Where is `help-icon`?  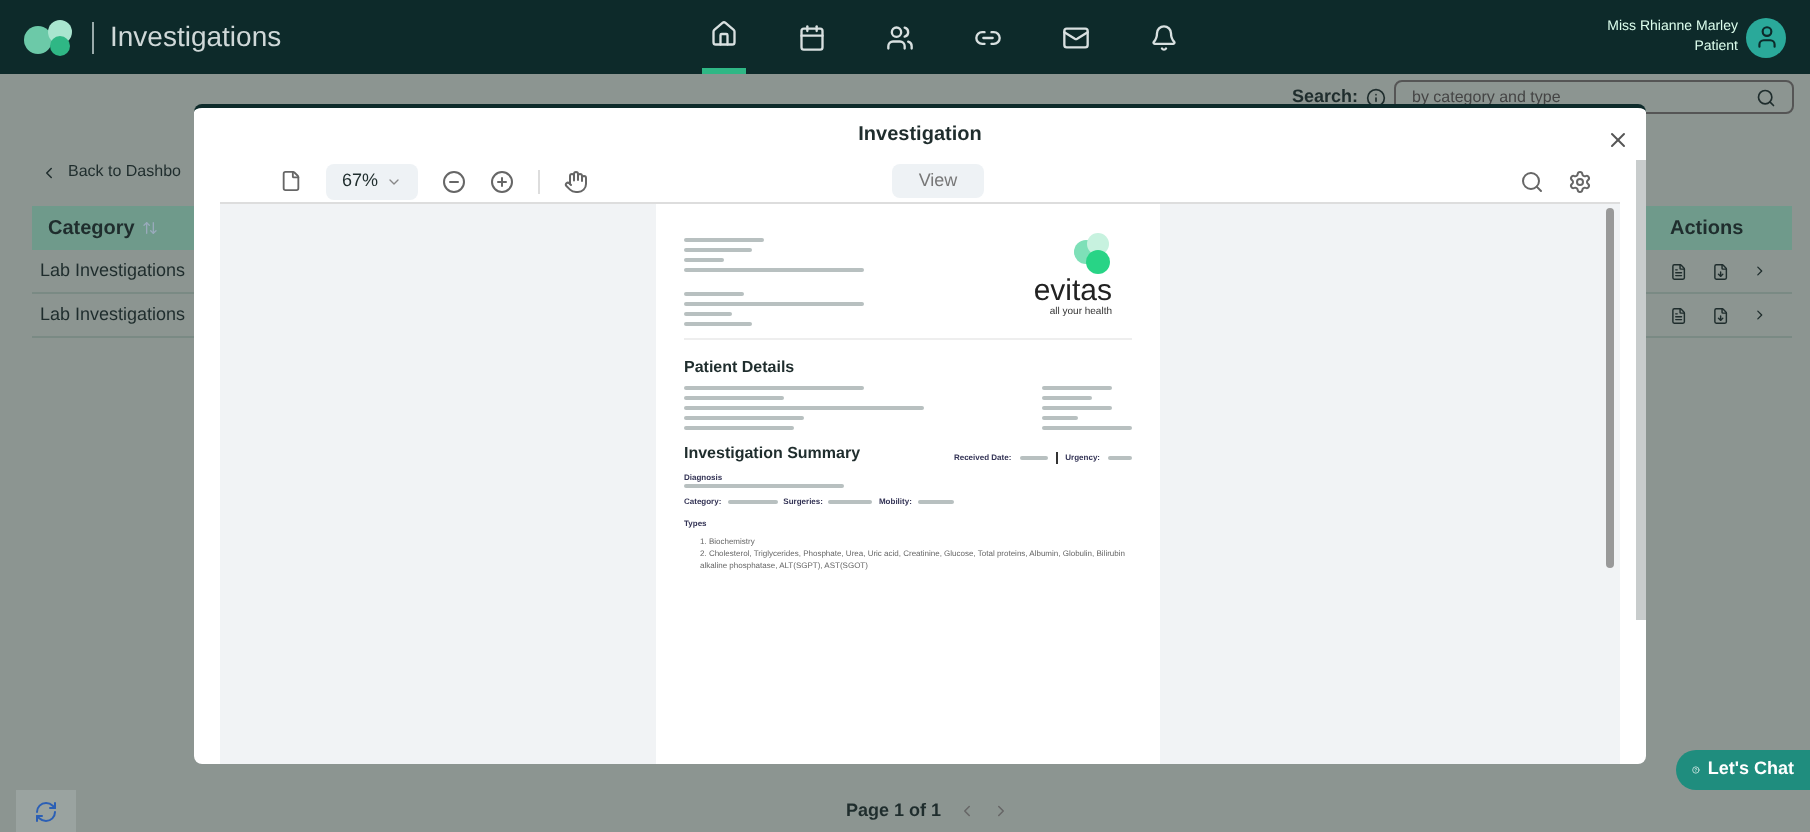 help-icon is located at coordinates (1696, 770).